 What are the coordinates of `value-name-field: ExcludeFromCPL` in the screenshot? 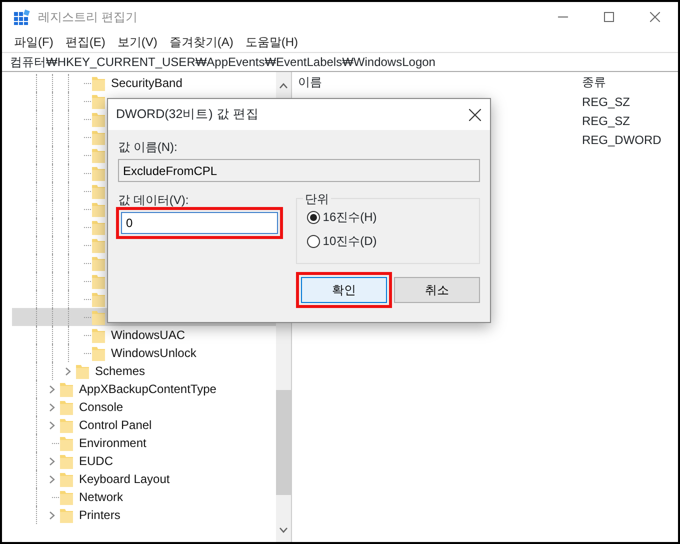 It's located at (299, 170).